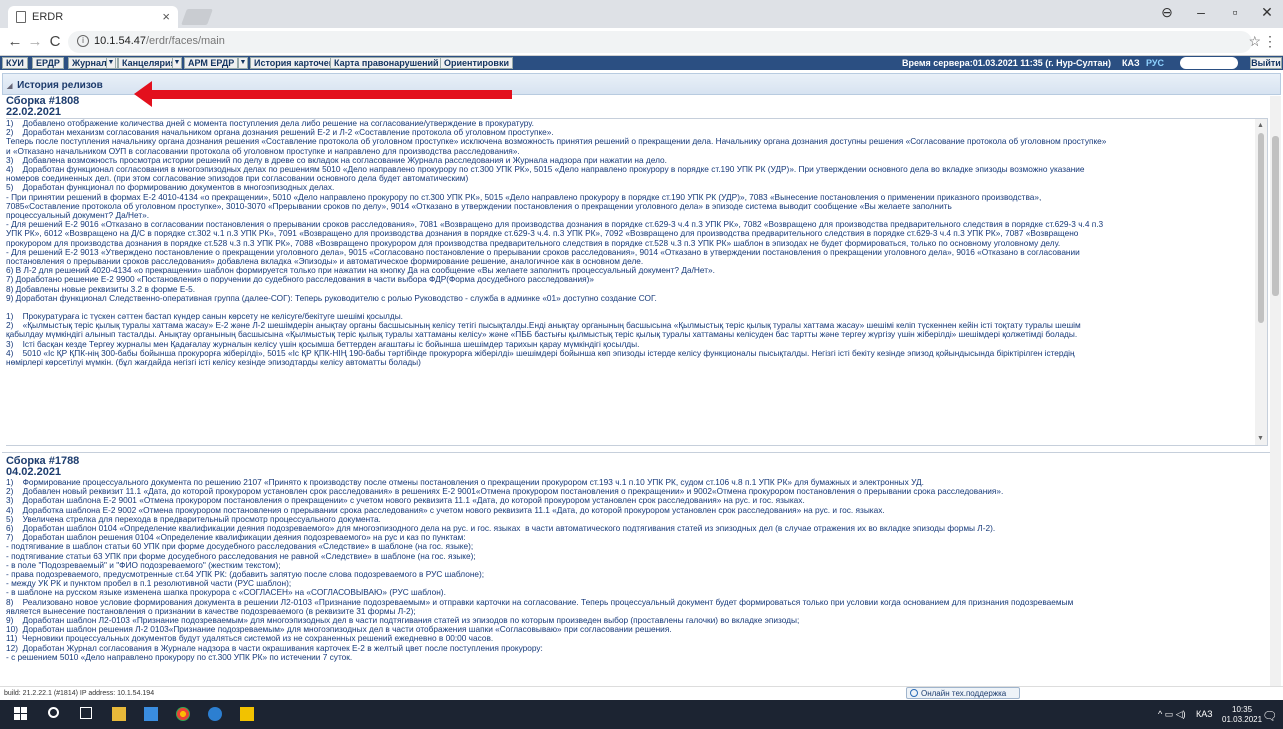  Describe the element at coordinates (1269, 716) in the screenshot. I see `notification-icon: 🗨` at that location.